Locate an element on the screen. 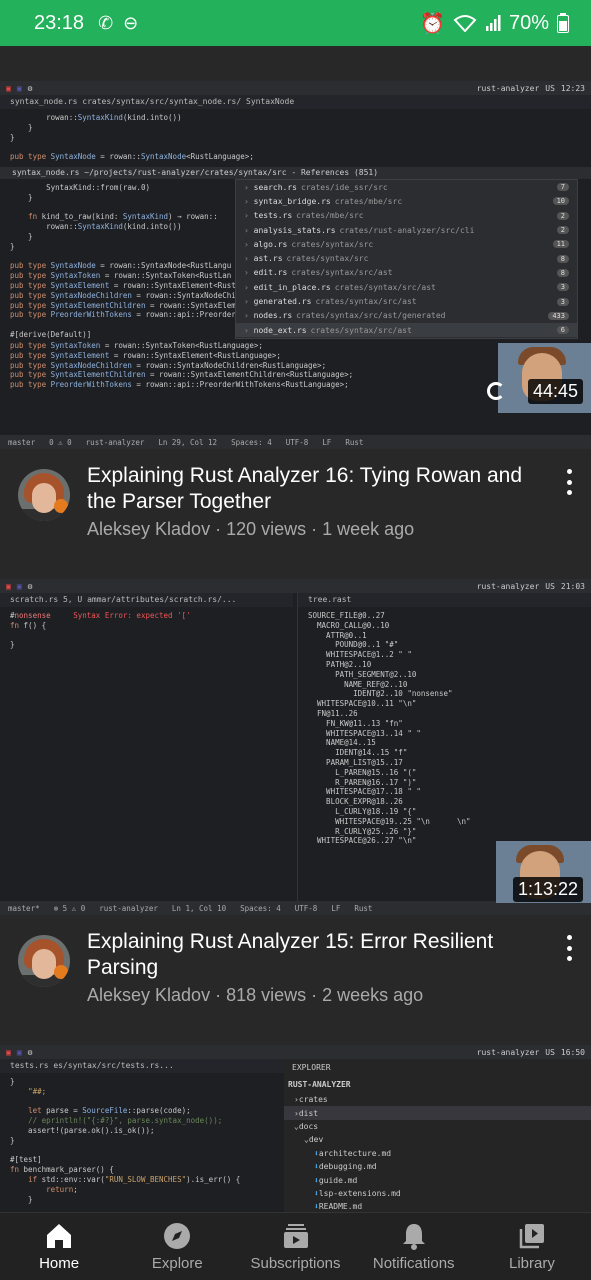 Image resolution: width=591 pixels, height=1280 pixels. reference-file: algo.rs is located at coordinates (270, 244).